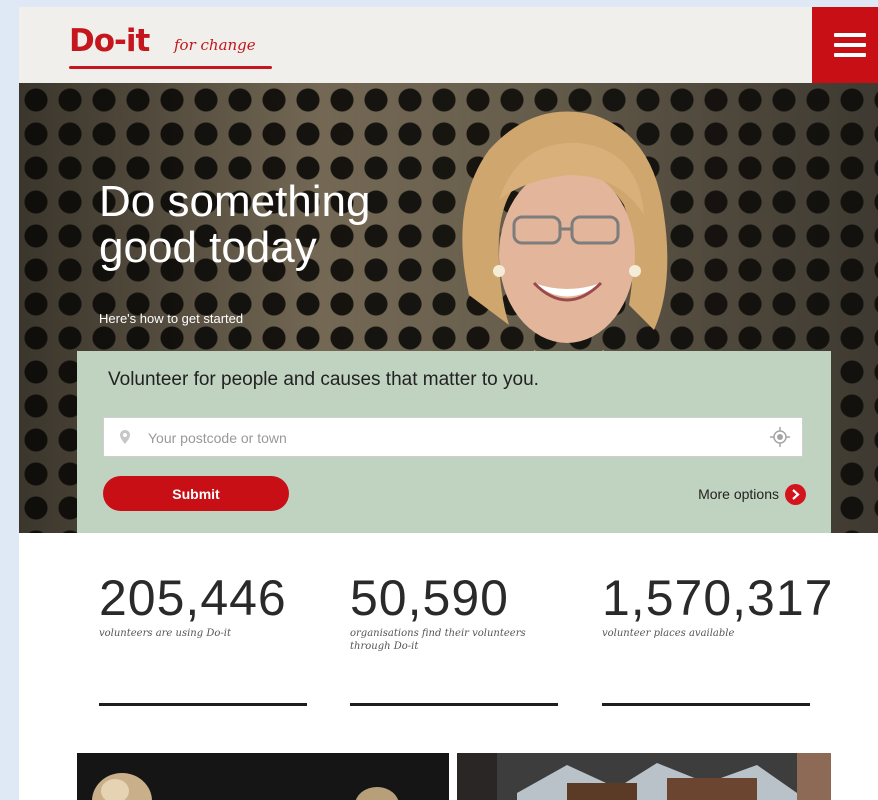  I want to click on more-options-link: More options, so click(752, 494).